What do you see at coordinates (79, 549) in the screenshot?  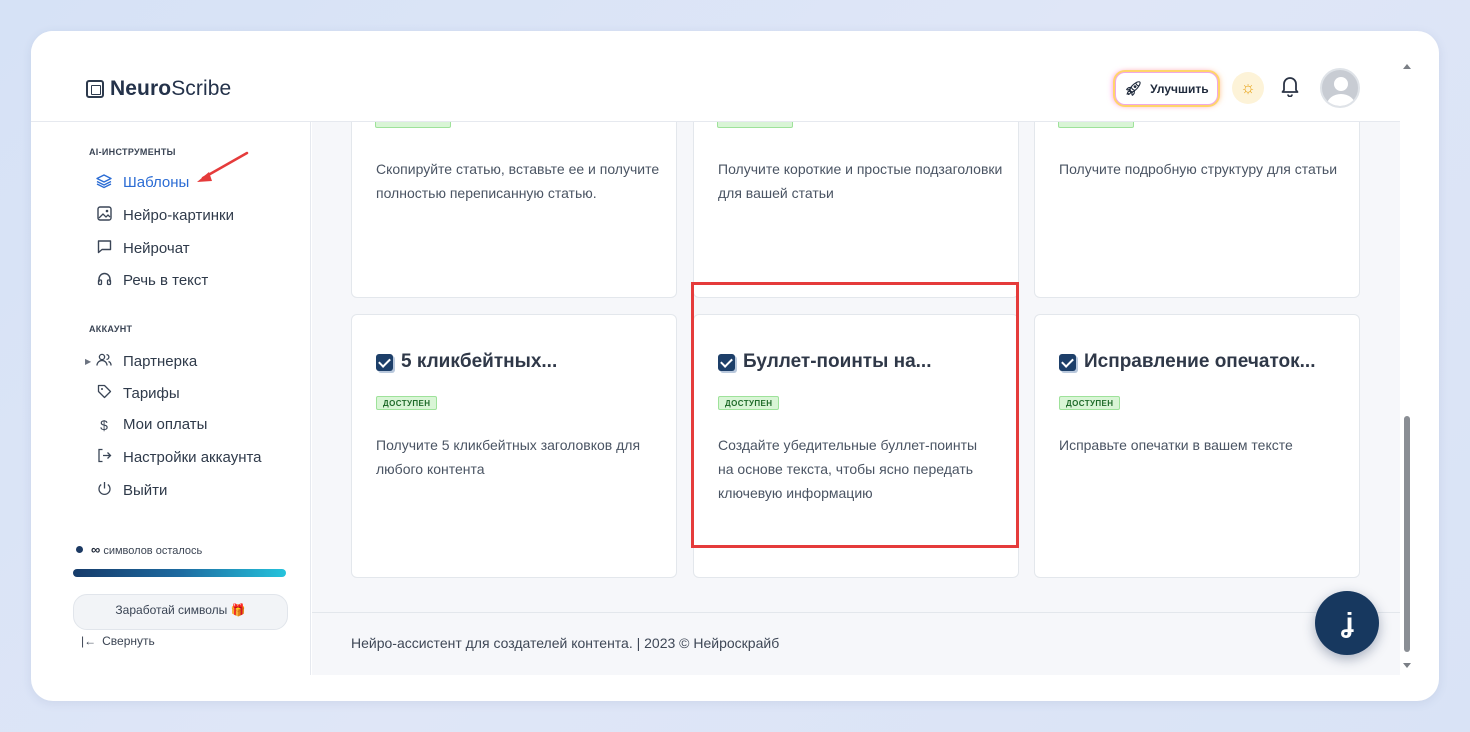 I see `status-dot` at bounding box center [79, 549].